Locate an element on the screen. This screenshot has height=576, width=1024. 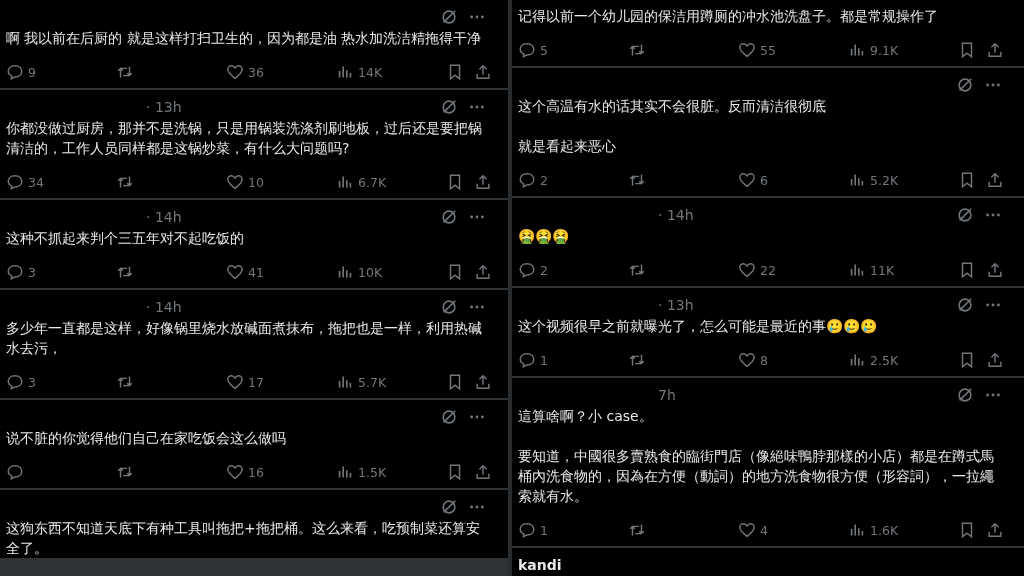
like-count: 16 is located at coordinates (256, 472).